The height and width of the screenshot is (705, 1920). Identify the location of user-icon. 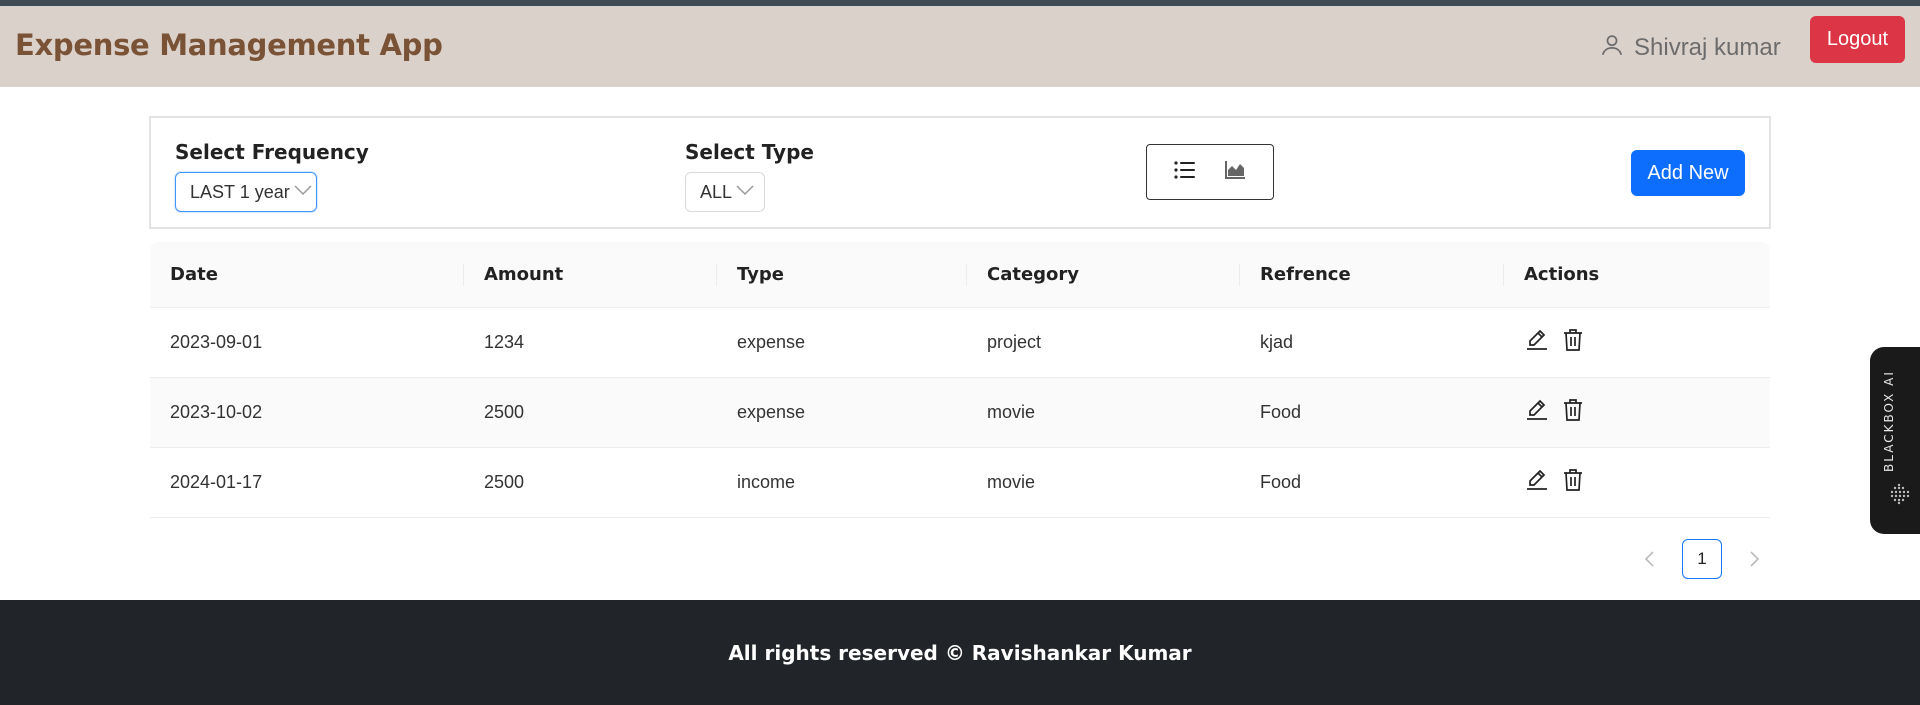
(1612, 48).